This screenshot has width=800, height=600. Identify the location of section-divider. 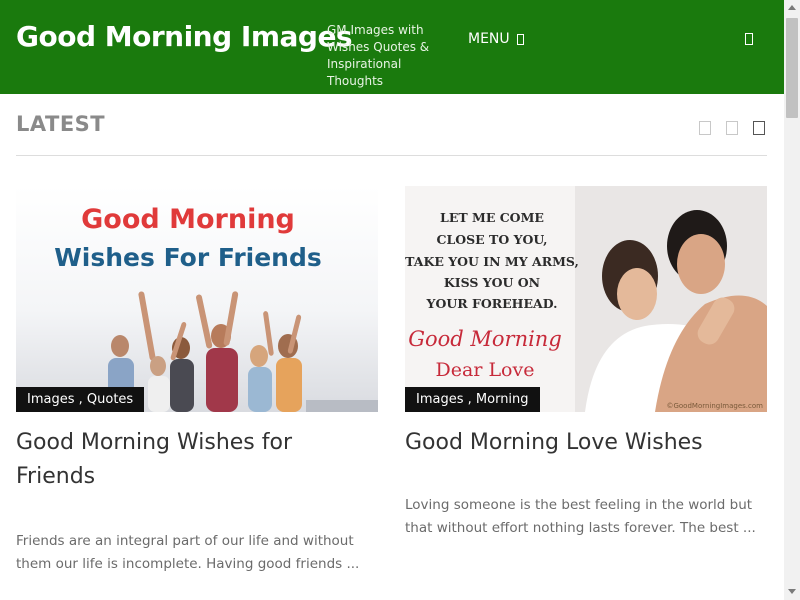
(391, 155).